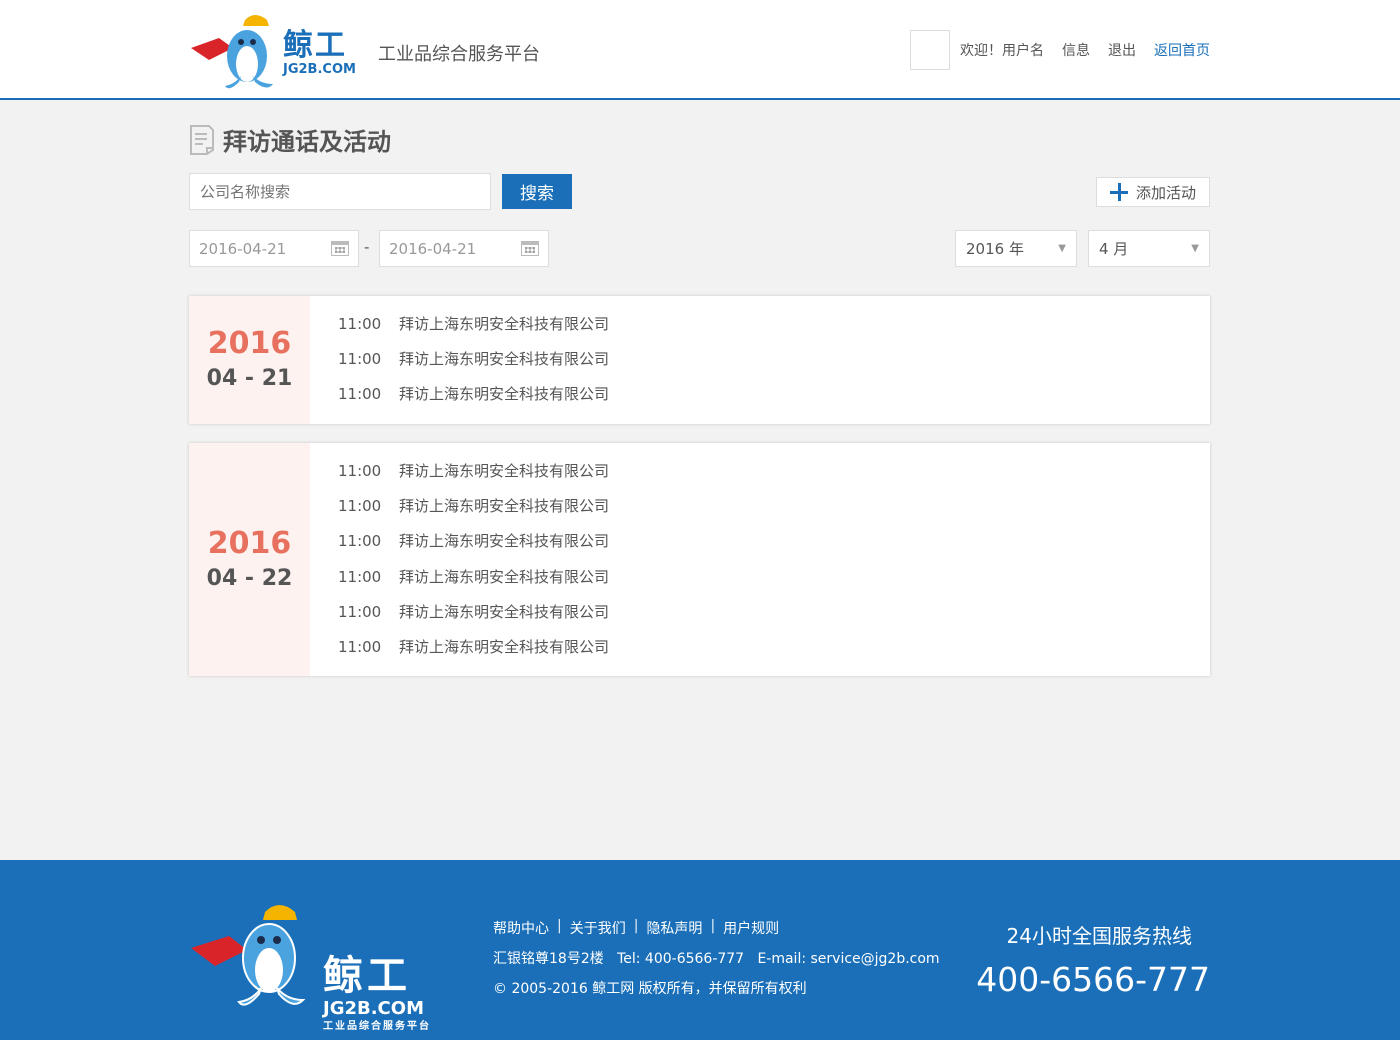  I want to click on month-select-value: 4 月, so click(1114, 249).